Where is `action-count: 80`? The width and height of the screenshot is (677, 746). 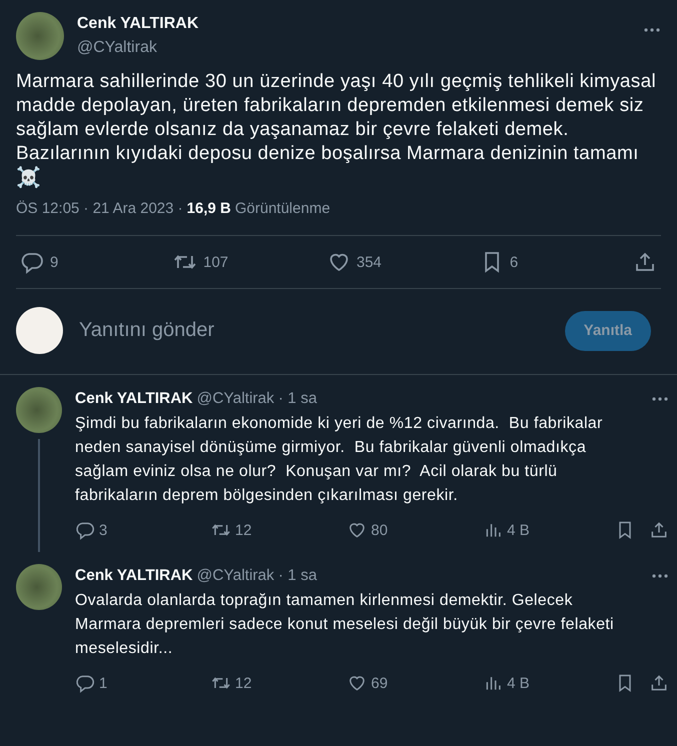 action-count: 80 is located at coordinates (379, 530).